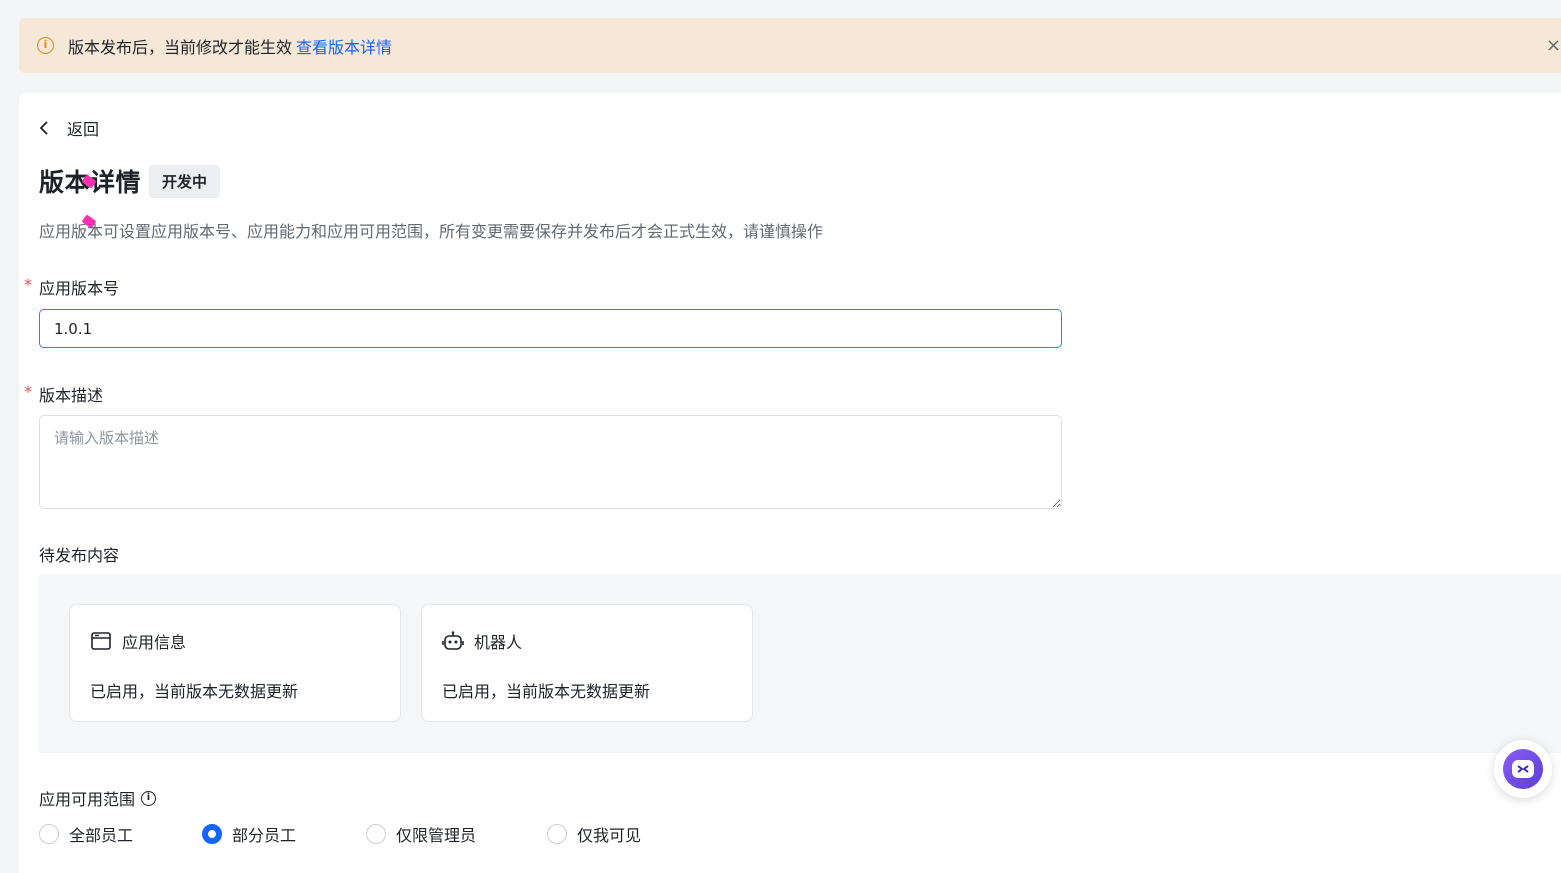 This screenshot has height=873, width=1561. What do you see at coordinates (344, 46) in the screenshot?
I see `view-version-details-link: 查看版本详情` at bounding box center [344, 46].